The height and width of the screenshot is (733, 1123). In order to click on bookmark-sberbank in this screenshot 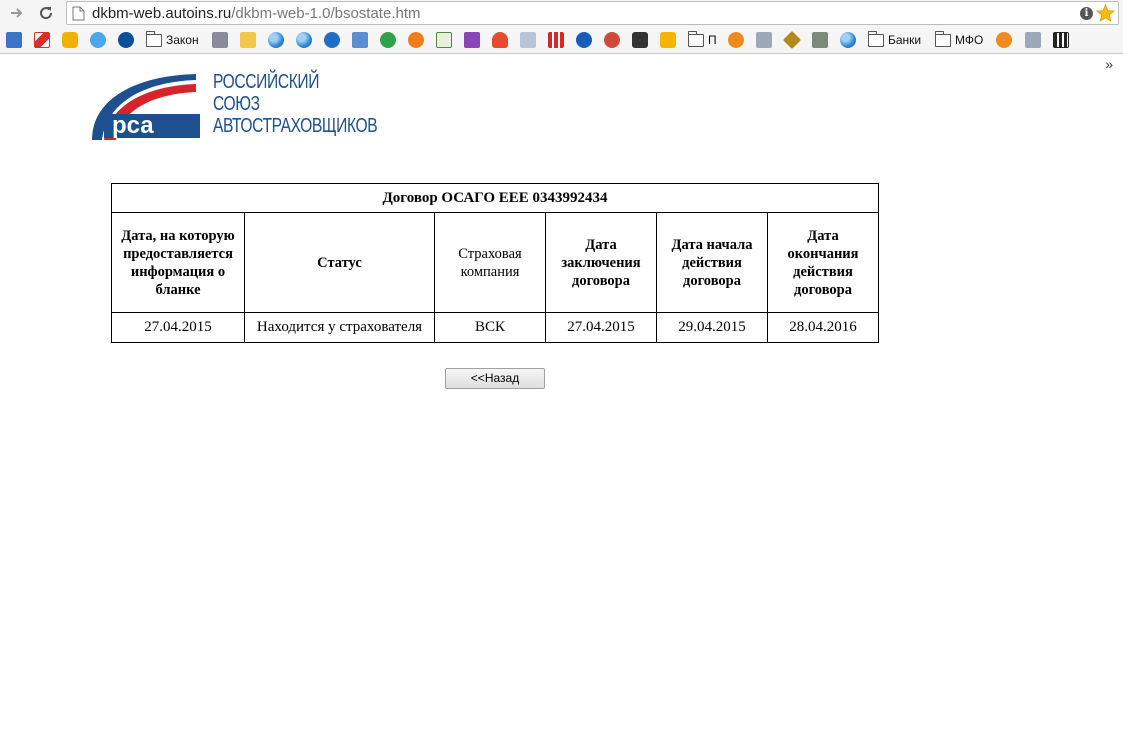, I will do `click(388, 40)`.